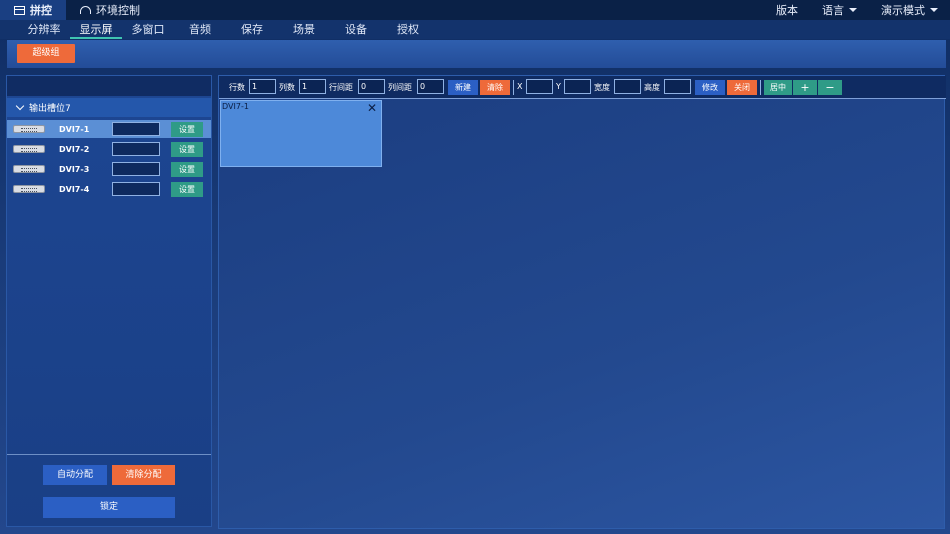 The image size is (950, 534). I want to click on port-label: DVI7-3, so click(74, 169).